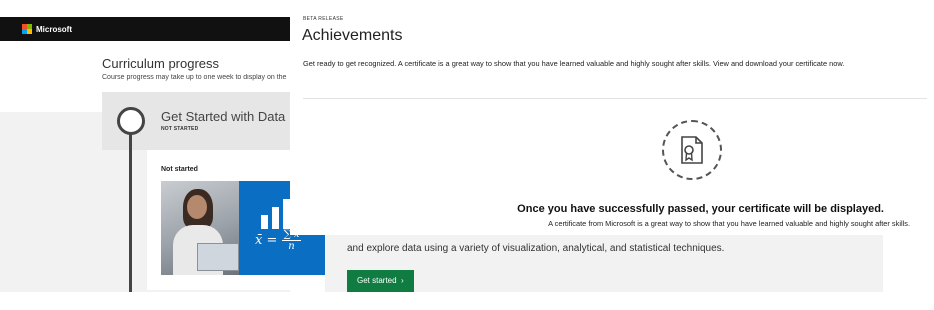 This screenshot has height=310, width=934. I want to click on divider, so click(615, 98).